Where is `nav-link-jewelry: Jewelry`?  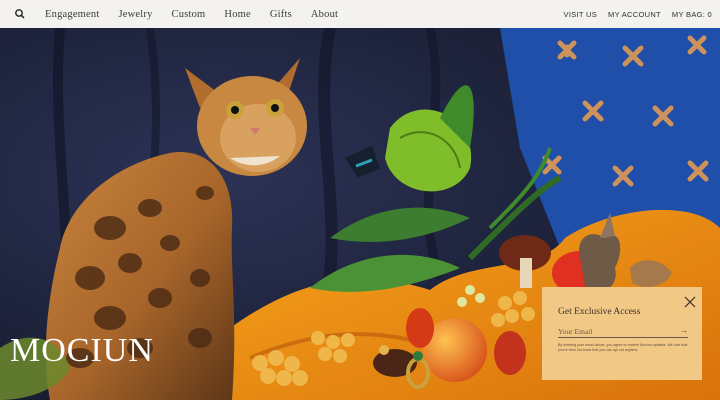
nav-link-jewelry: Jewelry is located at coordinates (135, 14).